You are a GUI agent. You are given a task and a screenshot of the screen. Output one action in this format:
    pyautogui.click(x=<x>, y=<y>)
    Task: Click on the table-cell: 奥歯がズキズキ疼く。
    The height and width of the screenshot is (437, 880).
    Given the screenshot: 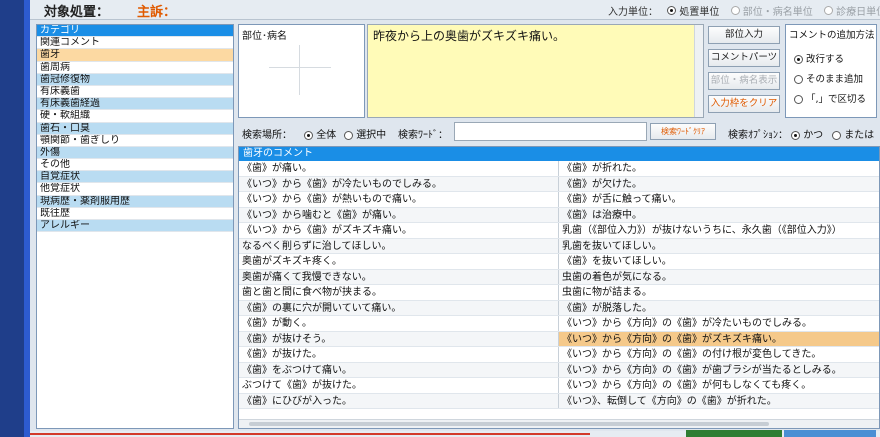 What is the action you would take?
    pyautogui.click(x=399, y=261)
    